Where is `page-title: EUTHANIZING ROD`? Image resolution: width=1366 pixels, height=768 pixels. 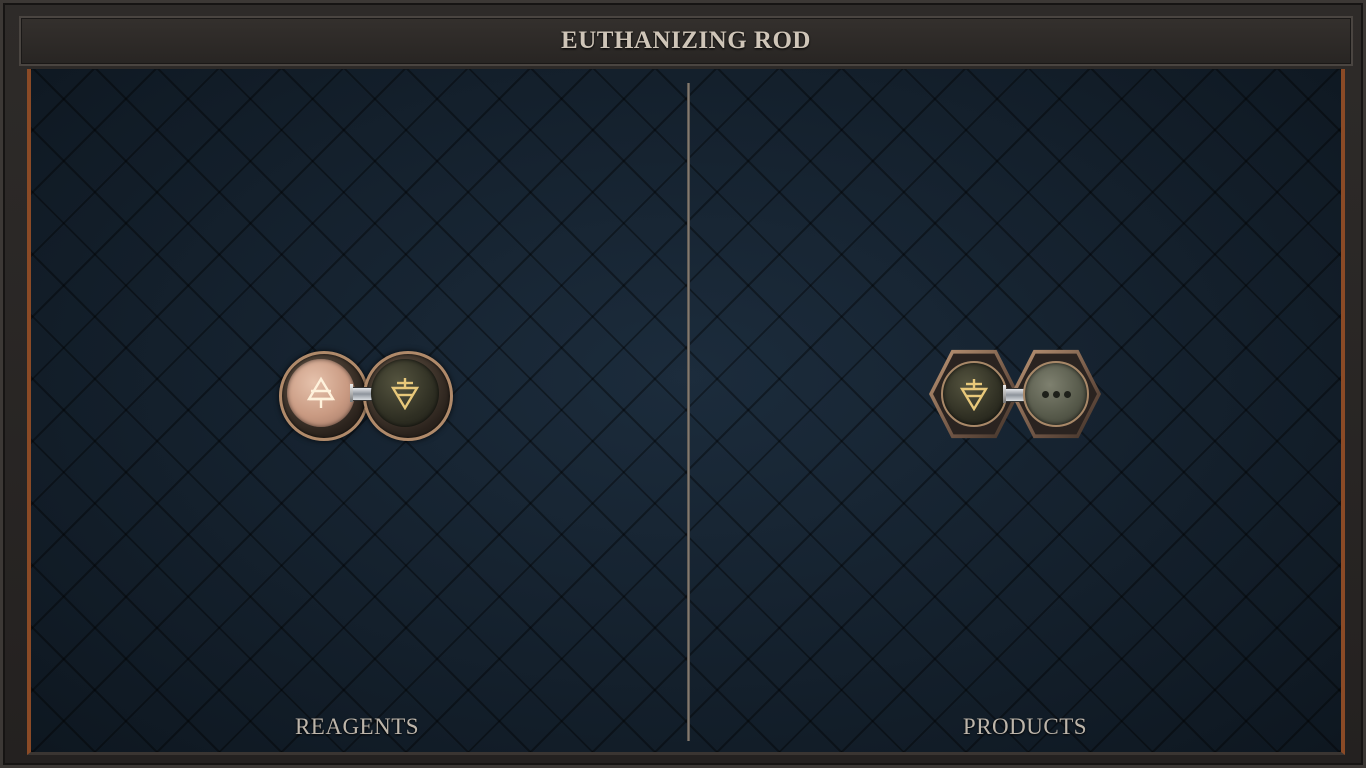
page-title: EUTHANIZING ROD is located at coordinates (686, 40).